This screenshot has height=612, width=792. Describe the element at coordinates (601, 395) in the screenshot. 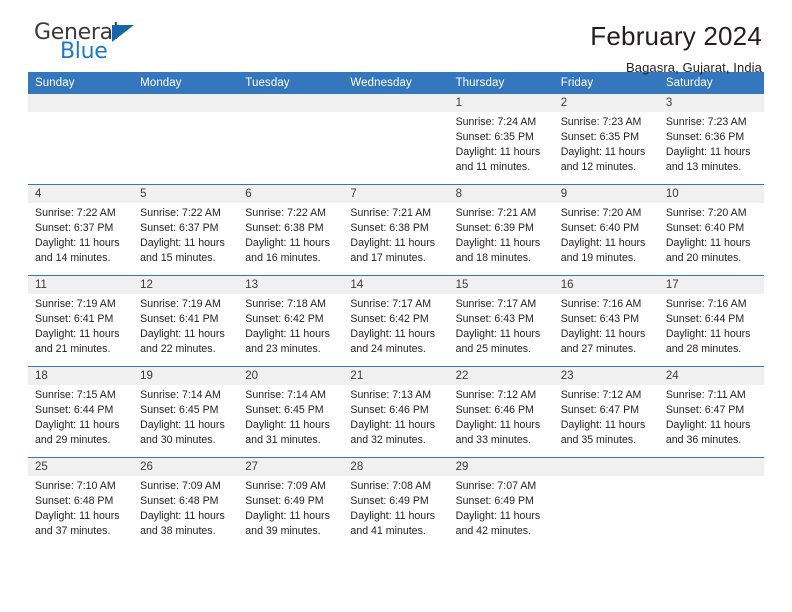

I see `sunrise-text: Sunrise: 7:12 AM` at that location.